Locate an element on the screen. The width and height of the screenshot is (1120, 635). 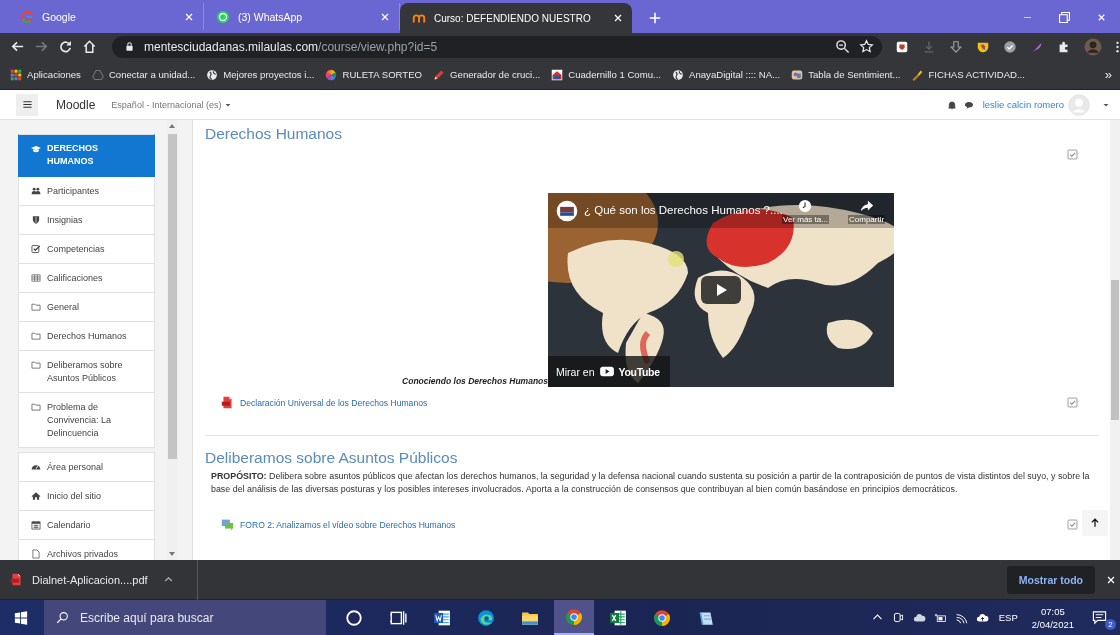
sidebar-item: Insignias is located at coordinates (86, 220).